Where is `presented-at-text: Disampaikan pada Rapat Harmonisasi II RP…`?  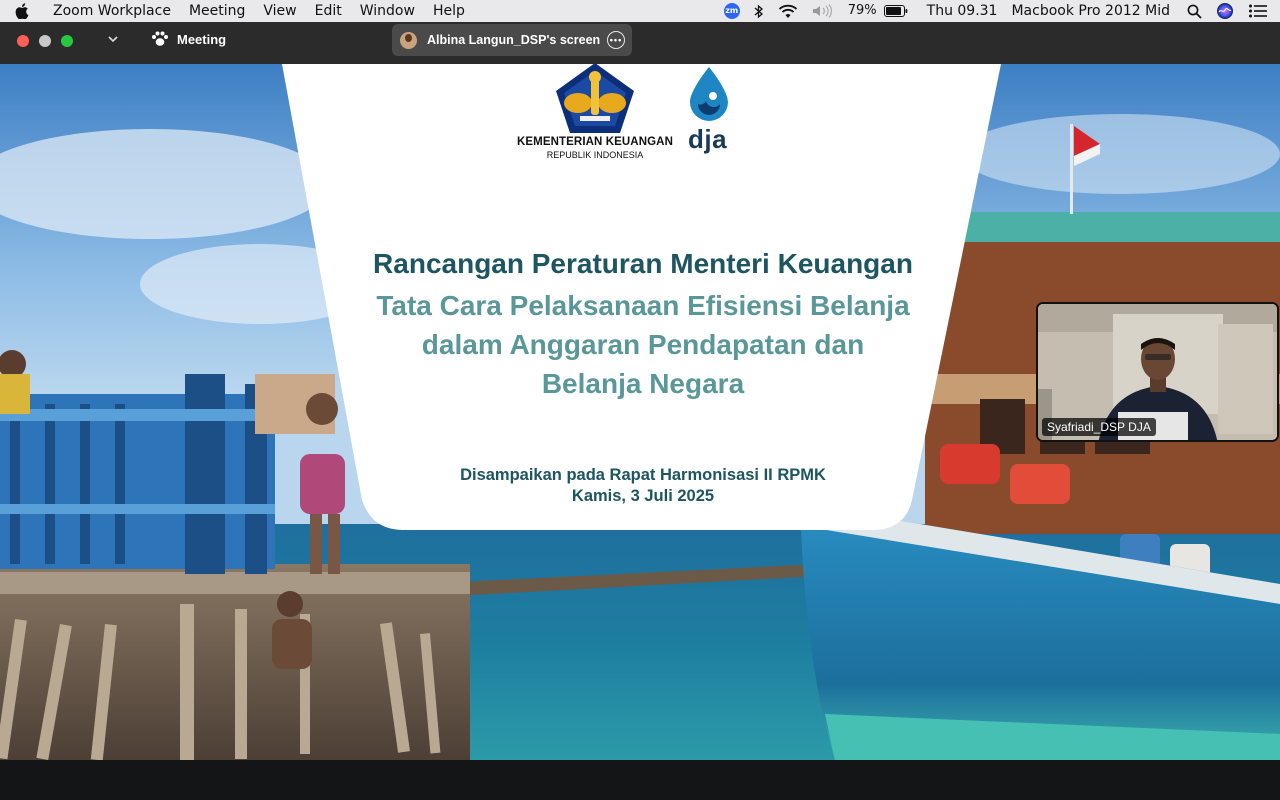 presented-at-text: Disampaikan pada Rapat Harmonisasi II RP… is located at coordinates (643, 475).